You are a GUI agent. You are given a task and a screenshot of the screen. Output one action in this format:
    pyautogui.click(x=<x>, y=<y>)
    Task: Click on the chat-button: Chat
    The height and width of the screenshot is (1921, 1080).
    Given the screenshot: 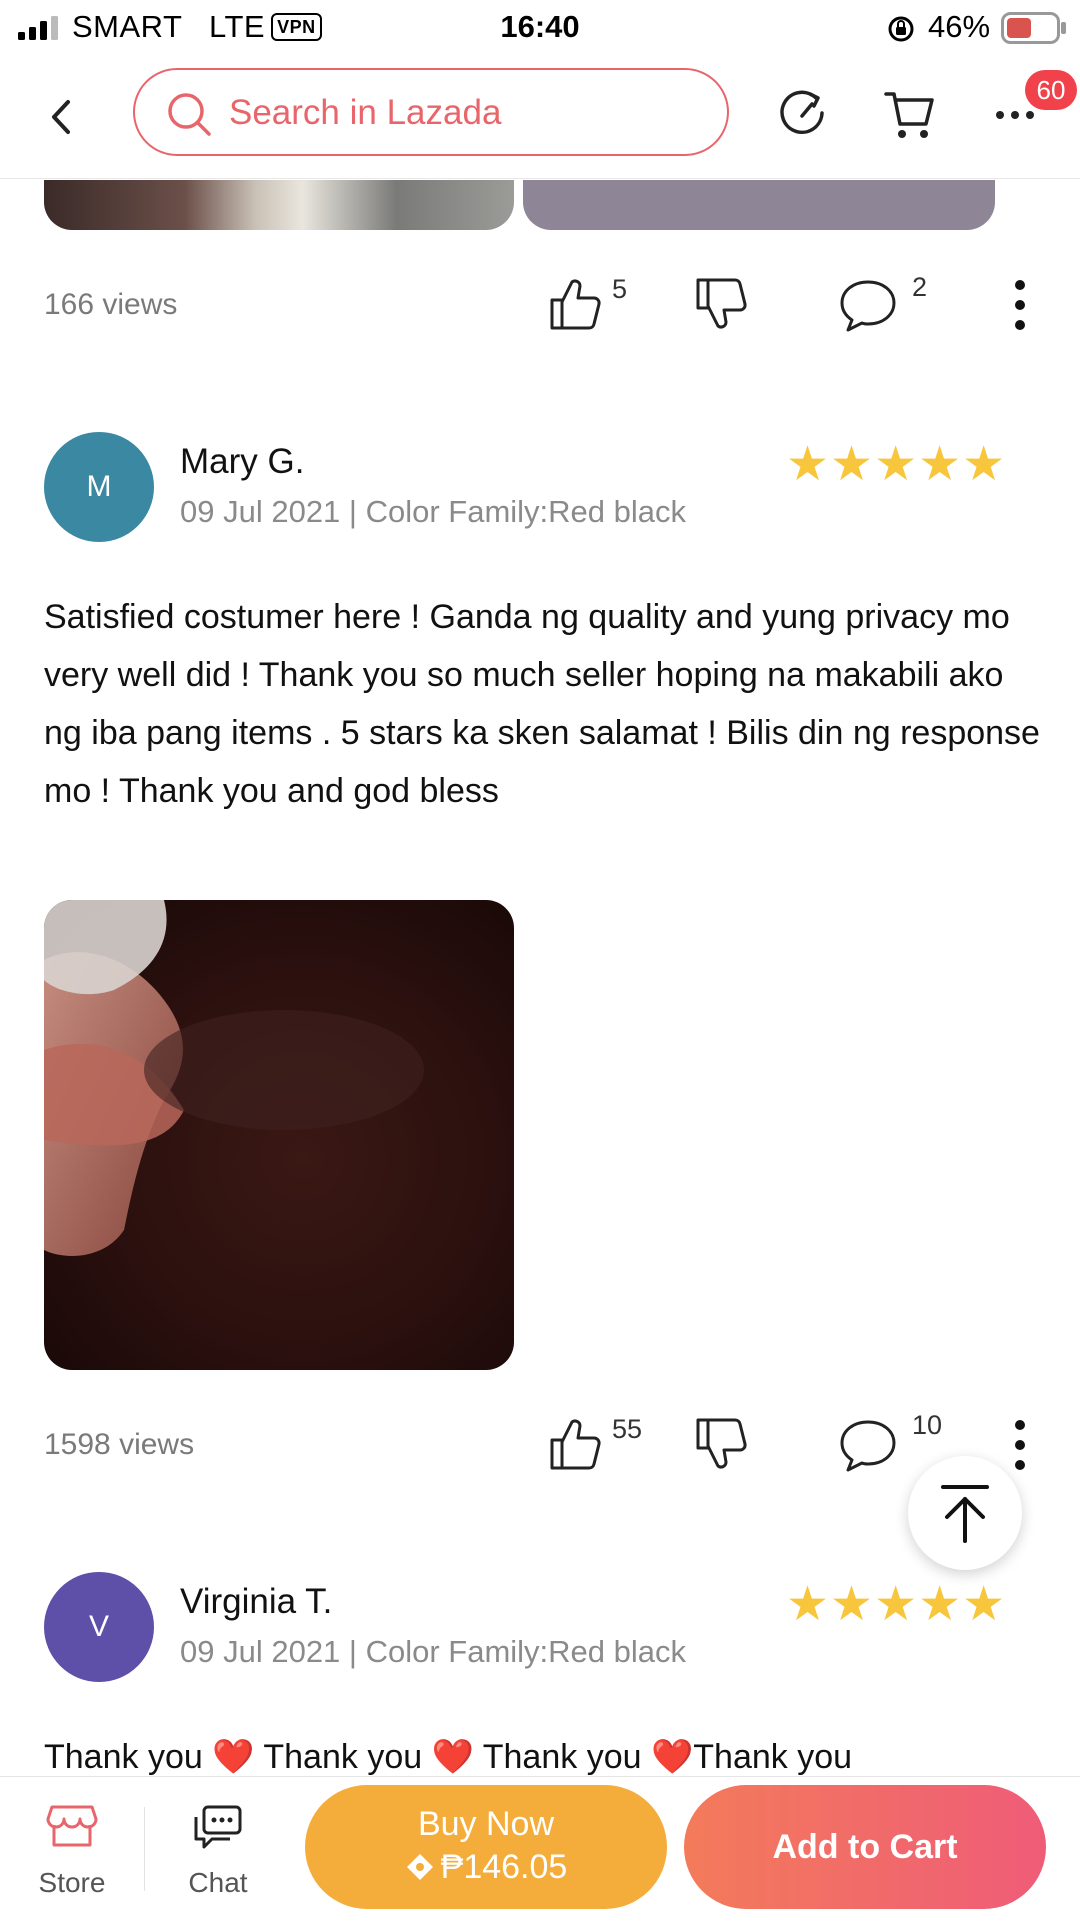 What is the action you would take?
    pyautogui.click(x=218, y=1849)
    